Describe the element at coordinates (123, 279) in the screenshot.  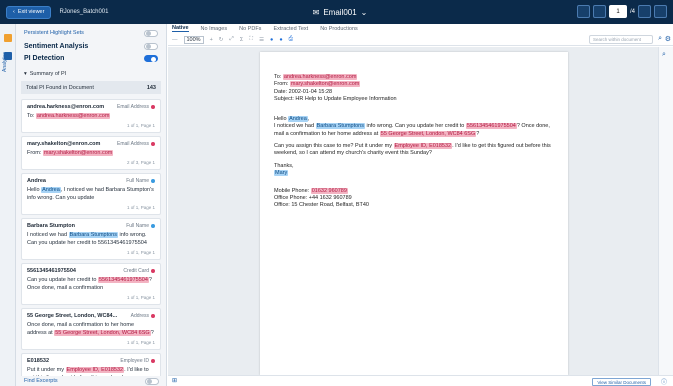
I see `excerpt-highlight: 5561345461975504` at that location.